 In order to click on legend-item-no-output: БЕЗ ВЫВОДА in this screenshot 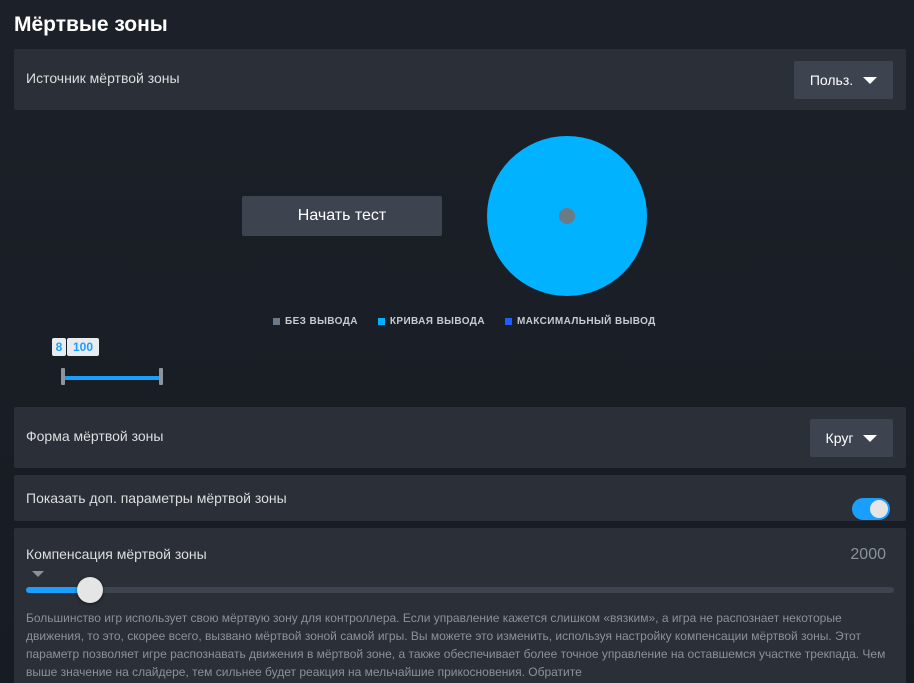, I will do `click(315, 321)`.